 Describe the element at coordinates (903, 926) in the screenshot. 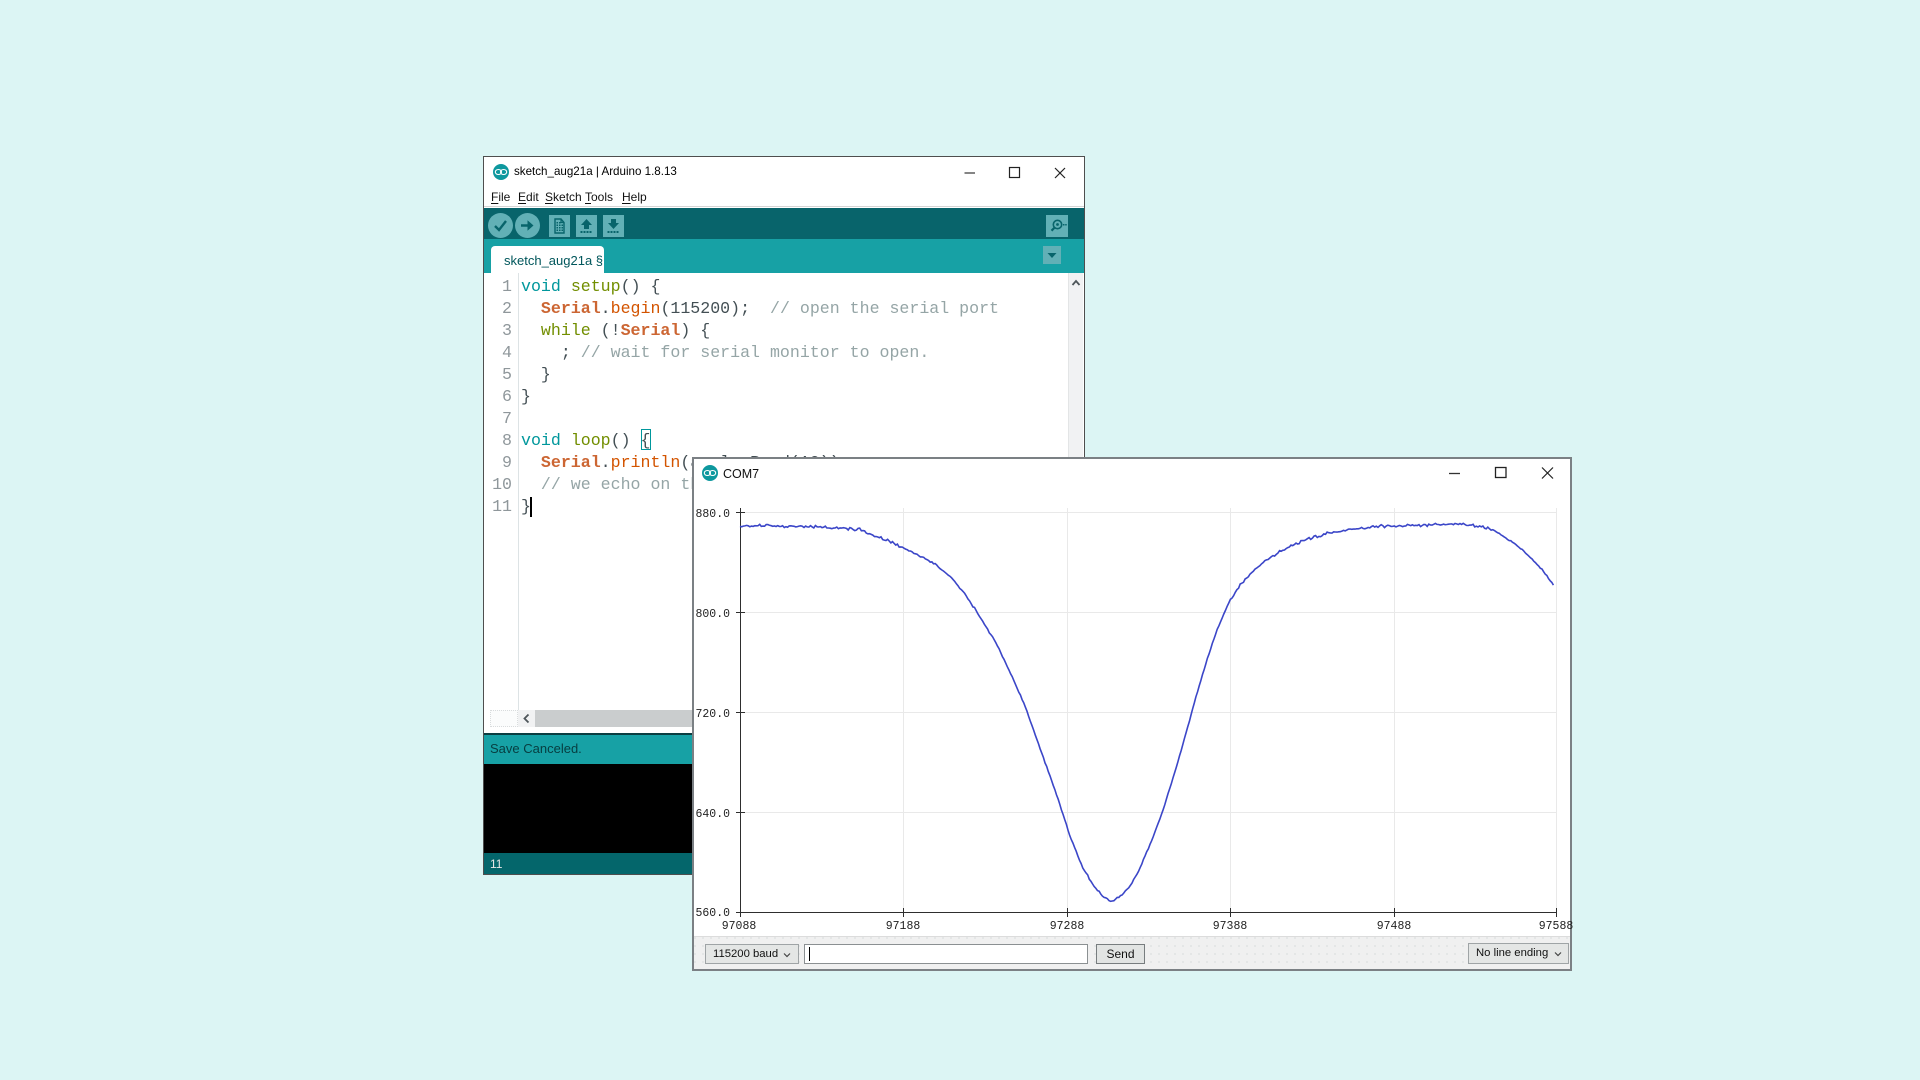

I see `svg-text: 97188` at that location.